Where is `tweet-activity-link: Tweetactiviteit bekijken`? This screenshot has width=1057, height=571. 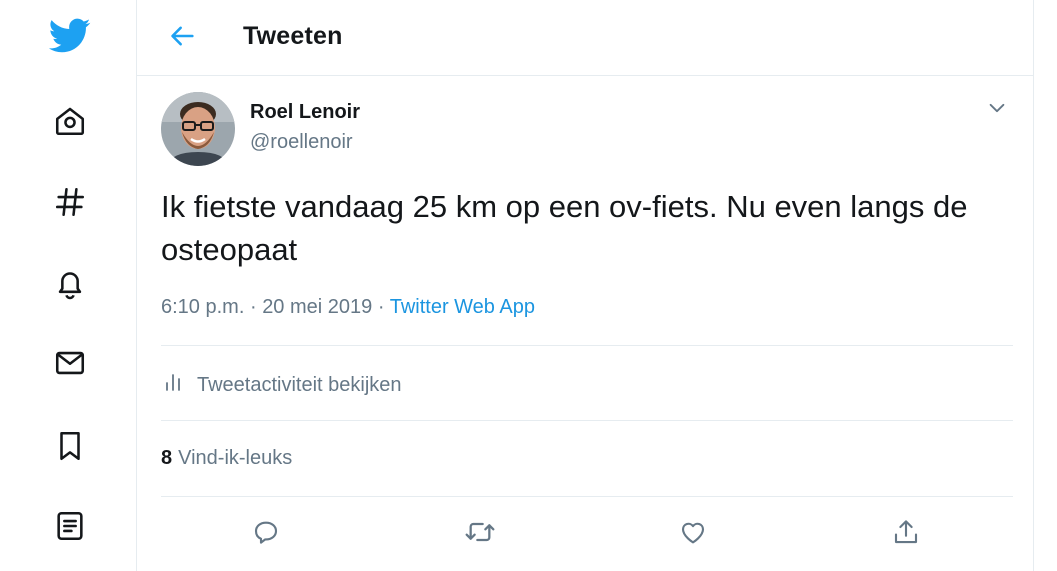 tweet-activity-link: Tweetactiviteit bekijken is located at coordinates (281, 385).